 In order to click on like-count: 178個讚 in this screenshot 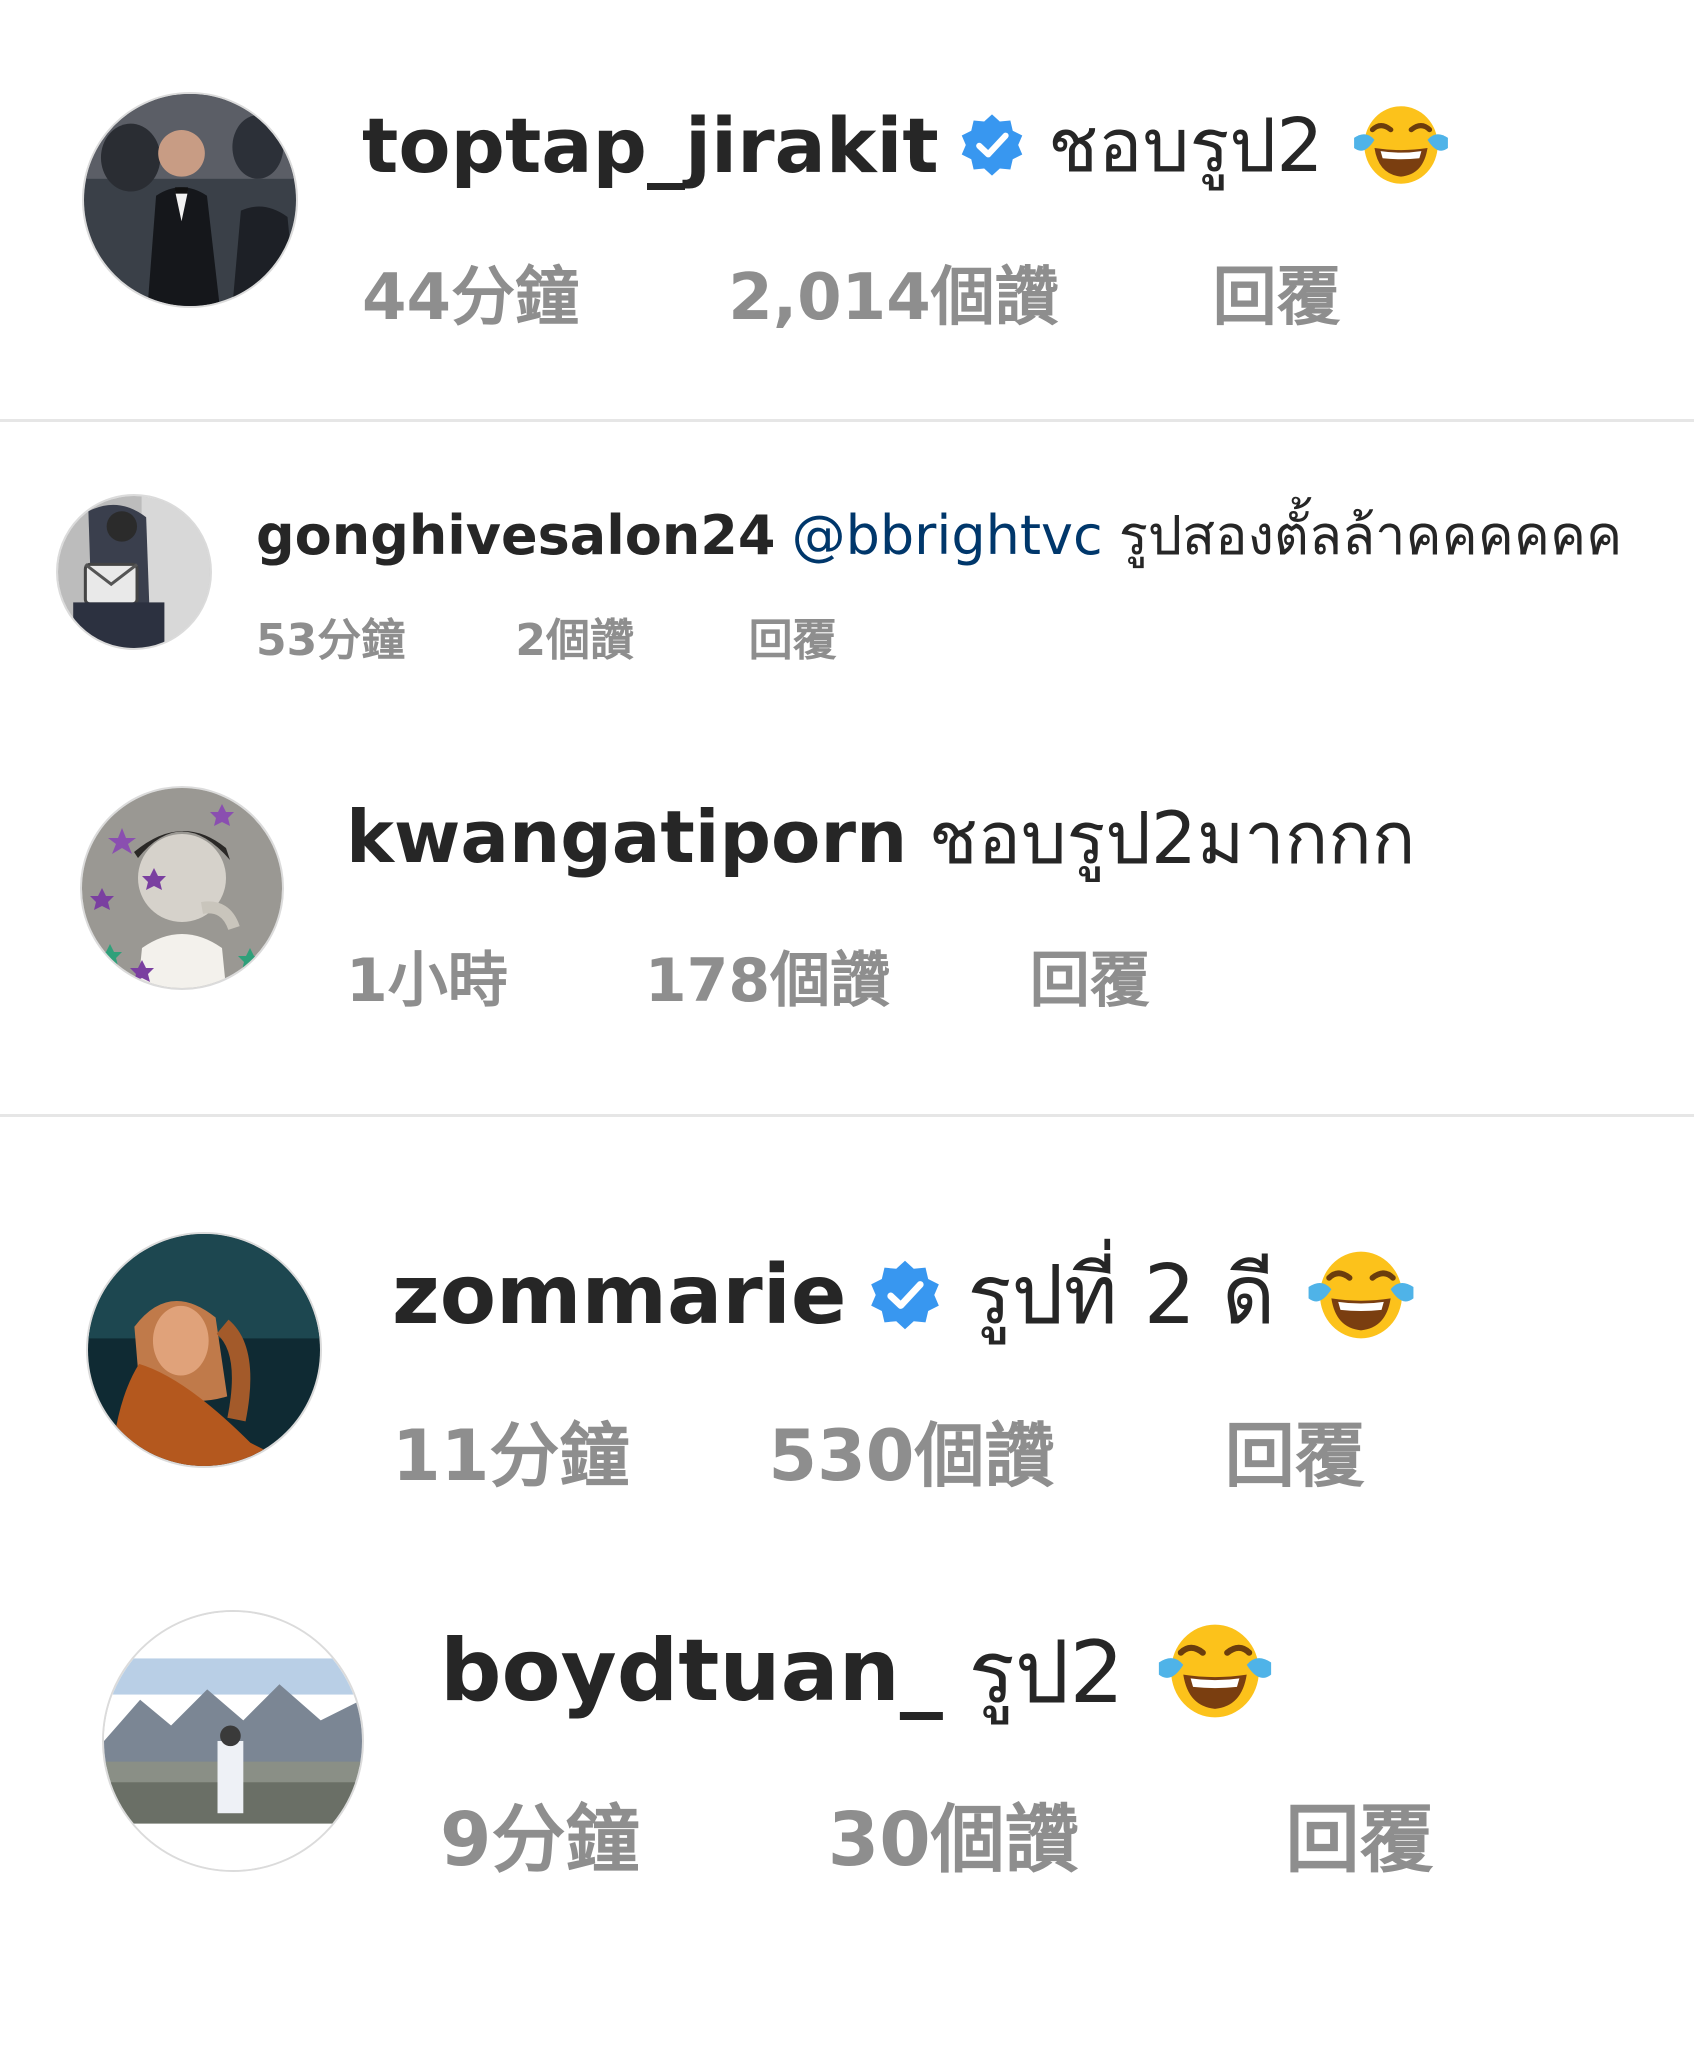, I will do `click(827, 975)`.